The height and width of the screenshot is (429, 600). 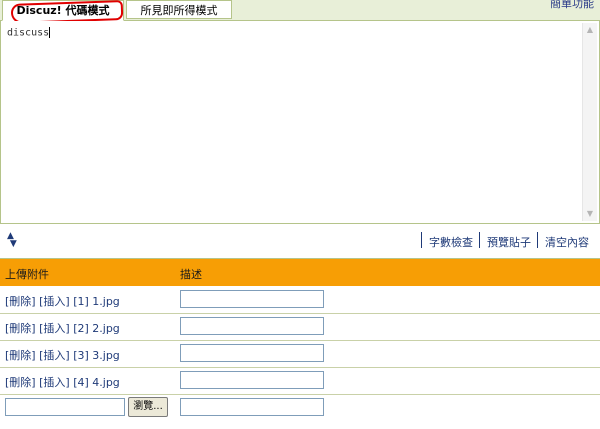 I want to click on attachment-row: [刪除] [插入] [3] 3.jpg, so click(x=300, y=354).